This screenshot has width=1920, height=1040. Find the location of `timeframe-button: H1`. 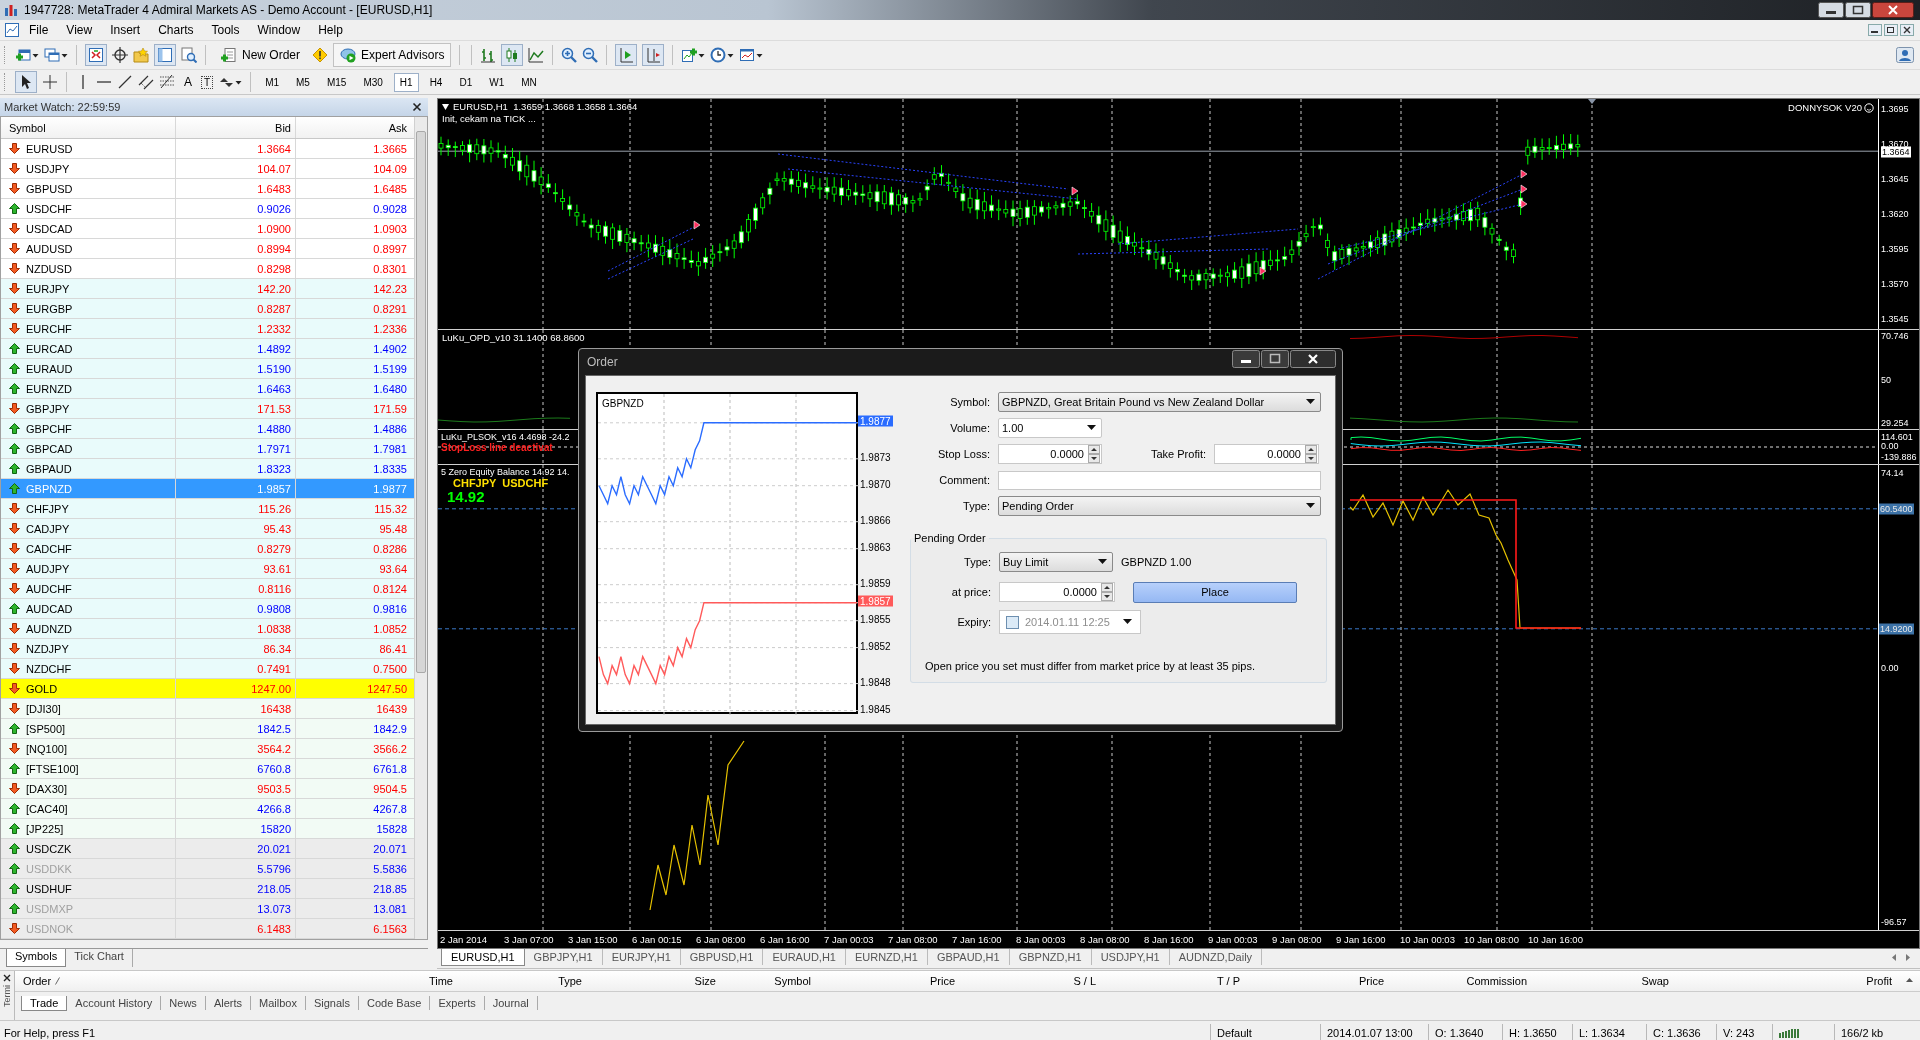

timeframe-button: H1 is located at coordinates (406, 82).